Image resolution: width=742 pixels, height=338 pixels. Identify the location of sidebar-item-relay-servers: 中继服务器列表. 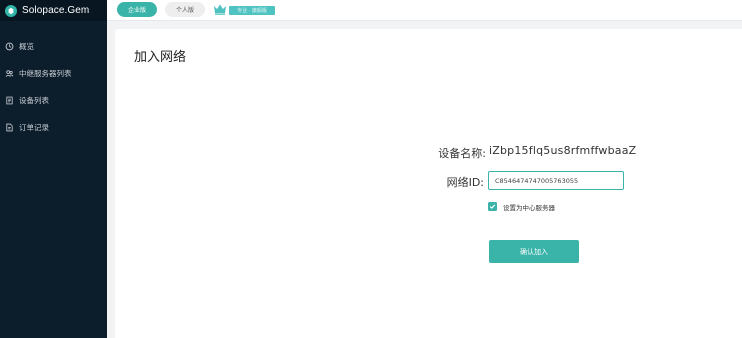
(53, 73).